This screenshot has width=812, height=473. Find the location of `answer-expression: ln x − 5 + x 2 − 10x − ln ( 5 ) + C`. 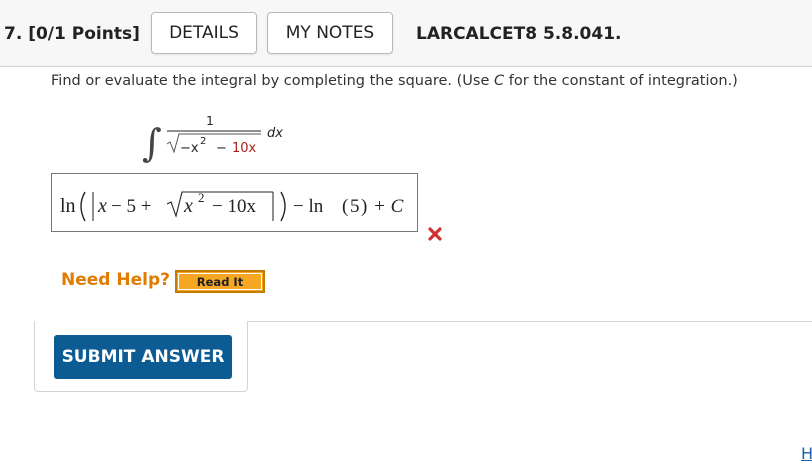

answer-expression: ln x − 5 + x 2 − 10x − ln ( 5 ) + C is located at coordinates (232, 206).